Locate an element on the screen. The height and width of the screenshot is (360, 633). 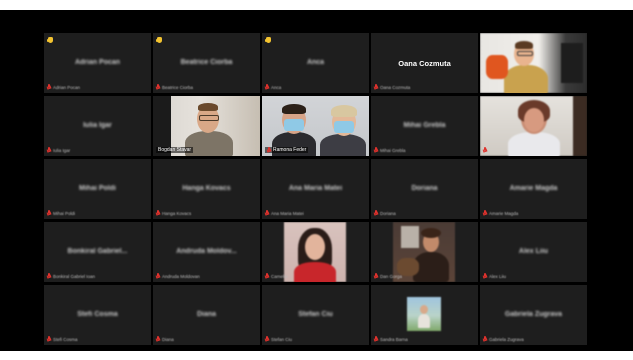
participant-label: Beatrice Ciorba is located at coordinates (174, 87).